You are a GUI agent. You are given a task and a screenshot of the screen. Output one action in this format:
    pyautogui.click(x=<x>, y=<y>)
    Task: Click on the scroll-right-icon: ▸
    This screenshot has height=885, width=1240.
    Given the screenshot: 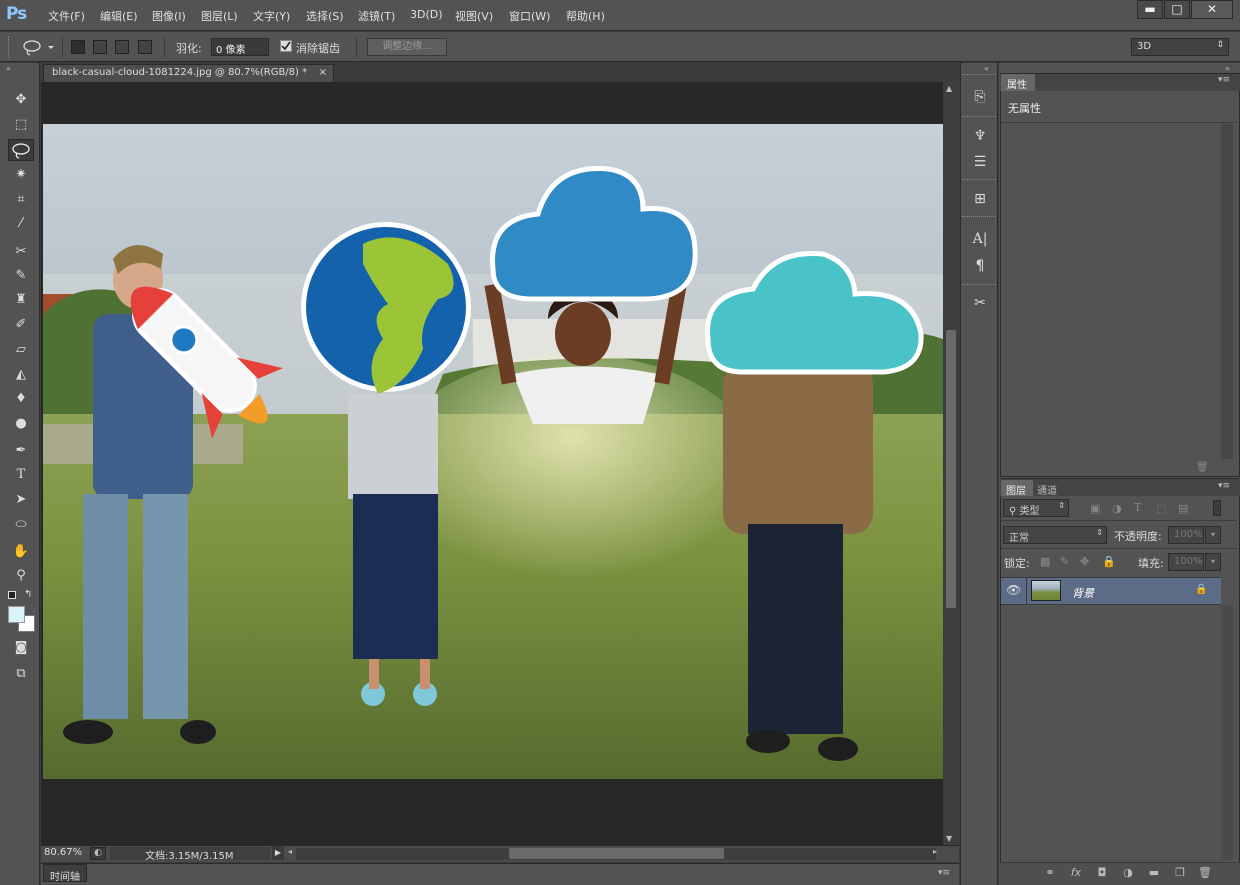 What is the action you would take?
    pyautogui.click(x=935, y=851)
    